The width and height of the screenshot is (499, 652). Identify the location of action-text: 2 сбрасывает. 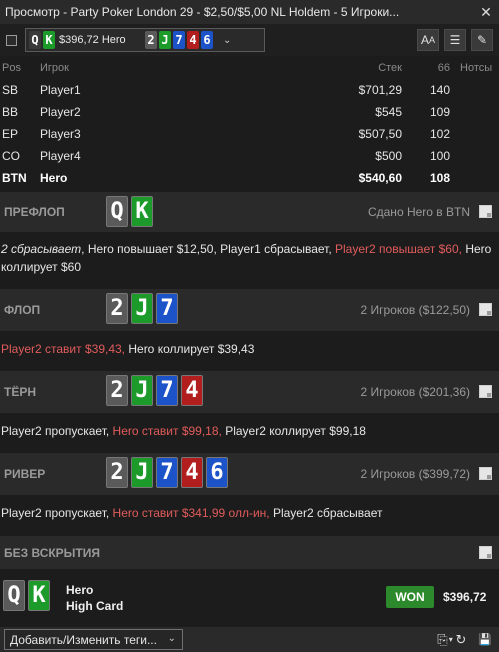
(41, 249).